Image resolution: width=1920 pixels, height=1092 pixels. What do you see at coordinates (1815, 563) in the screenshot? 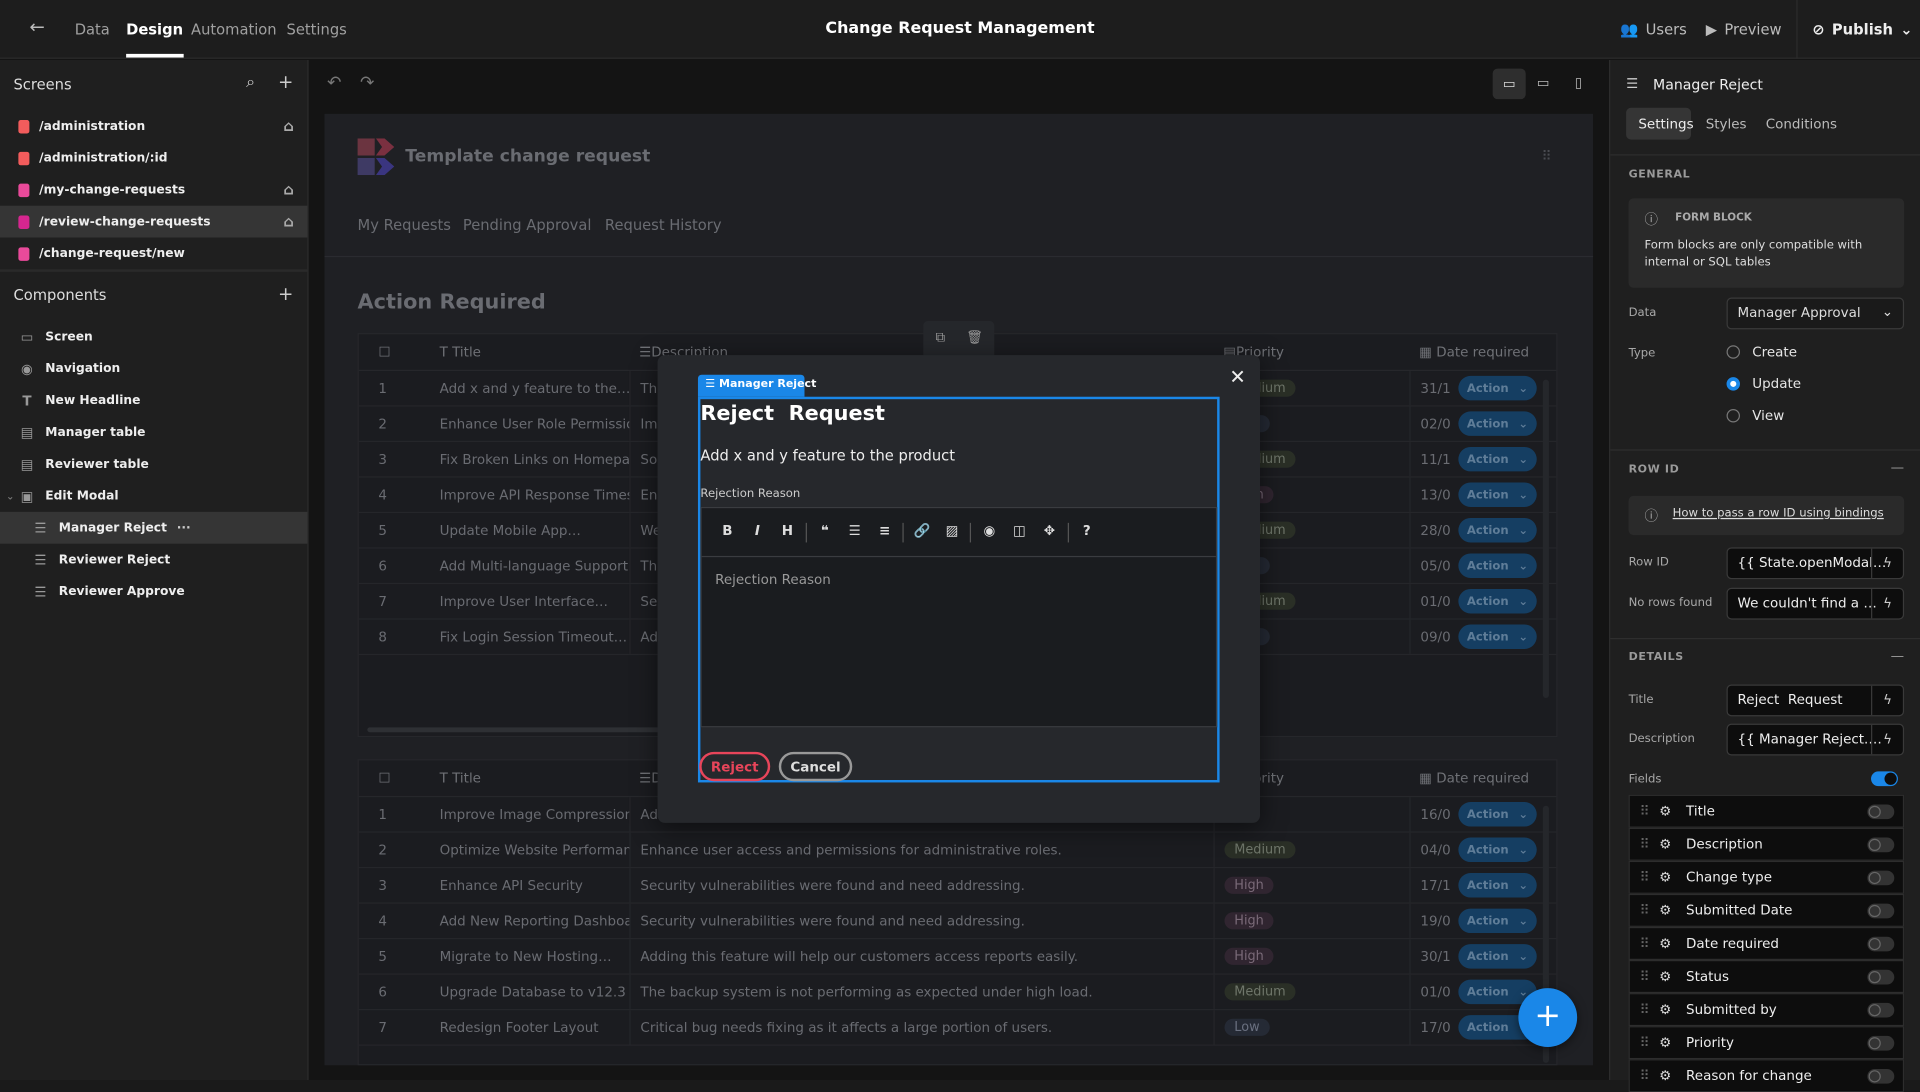
I see `rowid-input: {{ State.openModal… ϟ` at bounding box center [1815, 563].